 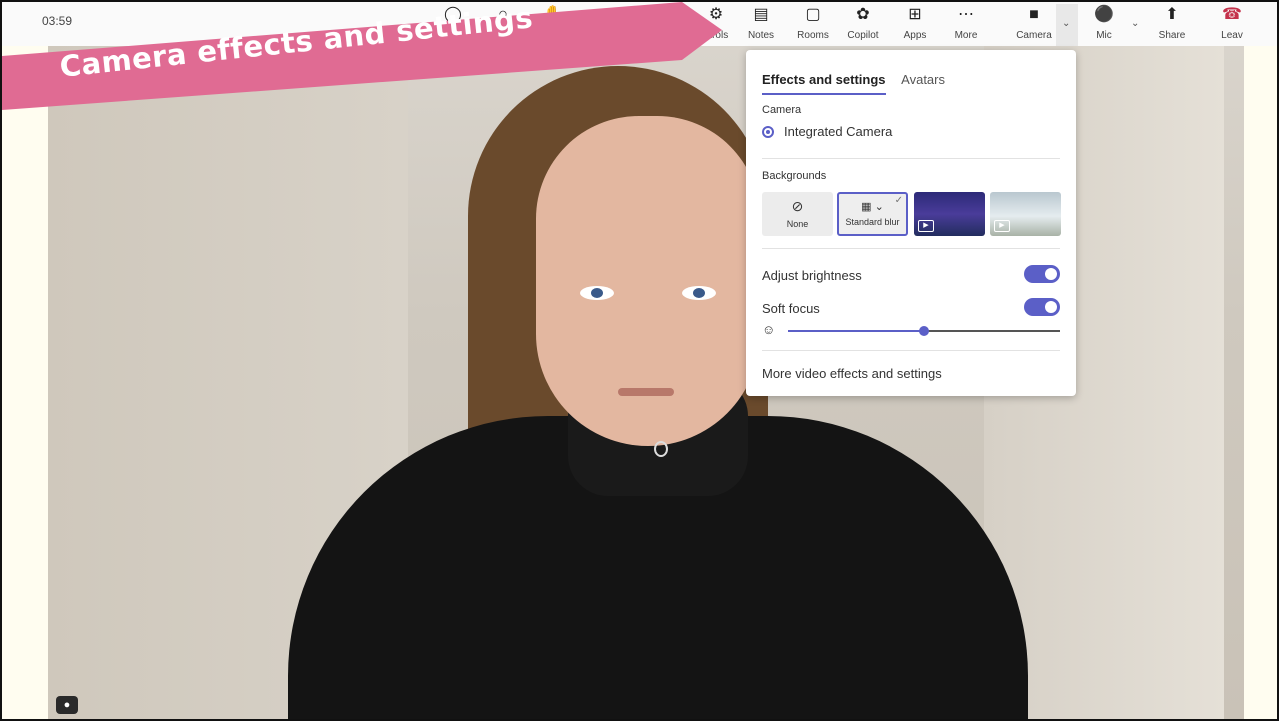 What do you see at coordinates (768, 131) in the screenshot?
I see `radio-selected-icon` at bounding box center [768, 131].